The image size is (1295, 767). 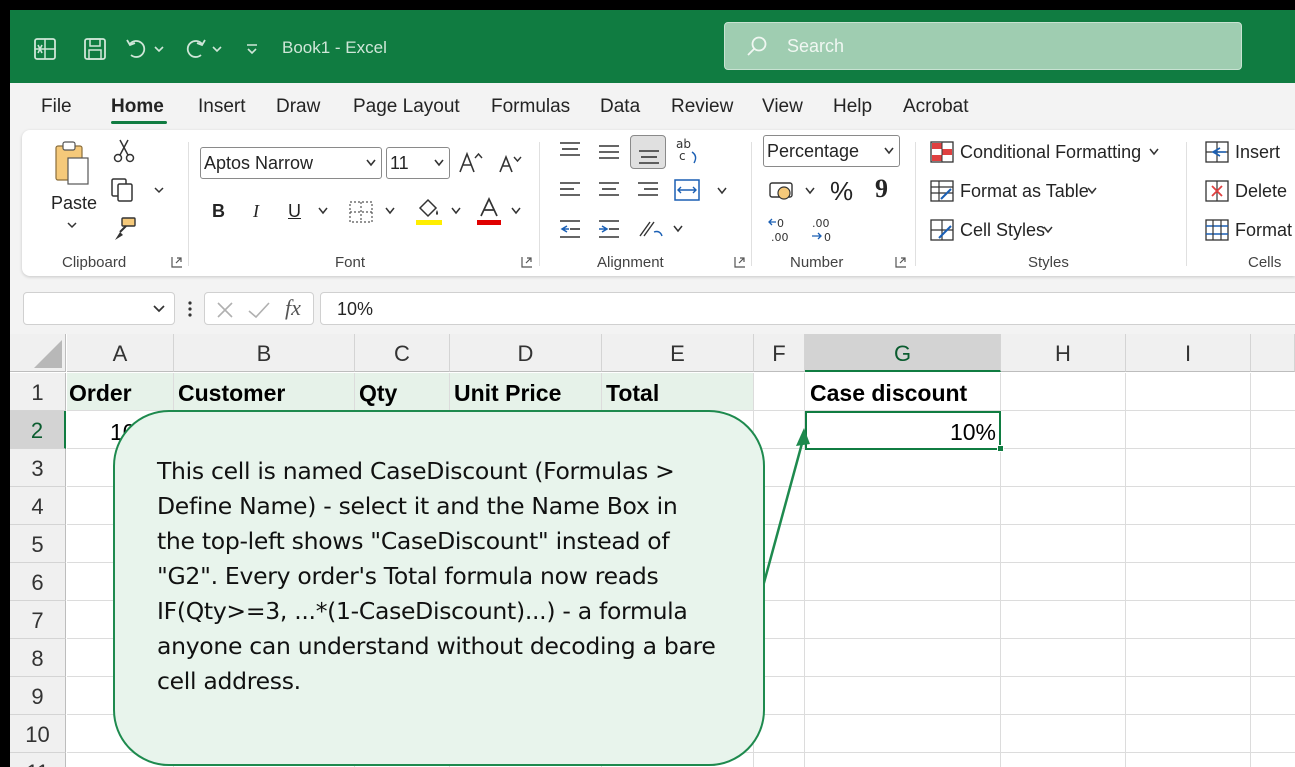 What do you see at coordinates (841, 191) in the screenshot?
I see `percent-style-button: %` at bounding box center [841, 191].